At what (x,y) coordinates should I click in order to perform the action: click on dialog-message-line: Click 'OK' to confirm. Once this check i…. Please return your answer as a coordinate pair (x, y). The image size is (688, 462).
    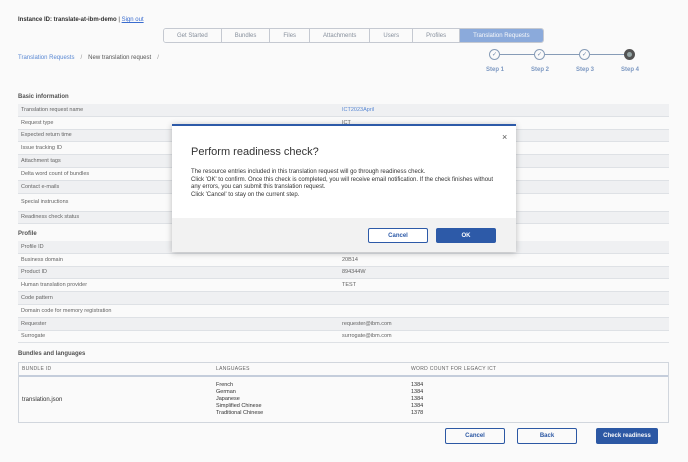
    Looking at the image, I should click on (342, 183).